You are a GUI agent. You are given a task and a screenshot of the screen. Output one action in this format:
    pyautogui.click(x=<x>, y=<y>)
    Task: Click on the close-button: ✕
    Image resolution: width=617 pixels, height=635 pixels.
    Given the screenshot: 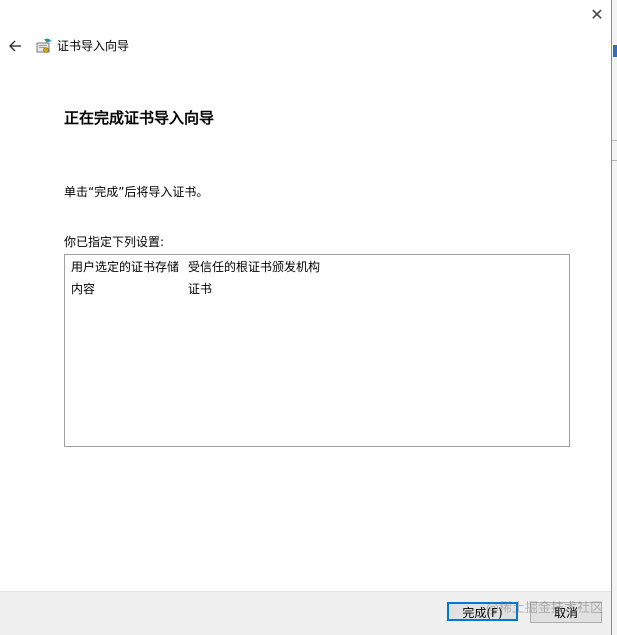 What is the action you would take?
    pyautogui.click(x=597, y=15)
    